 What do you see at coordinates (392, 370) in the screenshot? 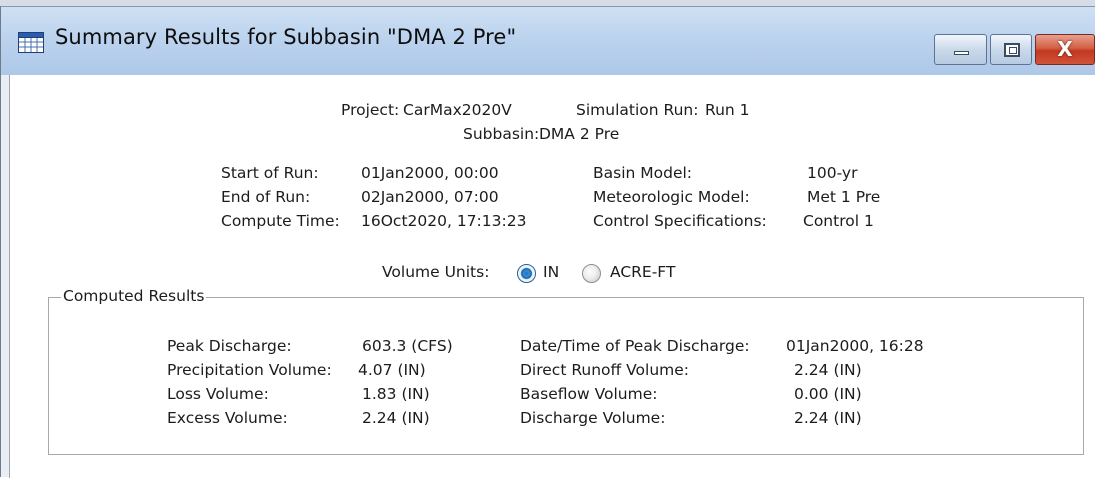
I see `precipitation-volume-value: 4.07 (IN)` at bounding box center [392, 370].